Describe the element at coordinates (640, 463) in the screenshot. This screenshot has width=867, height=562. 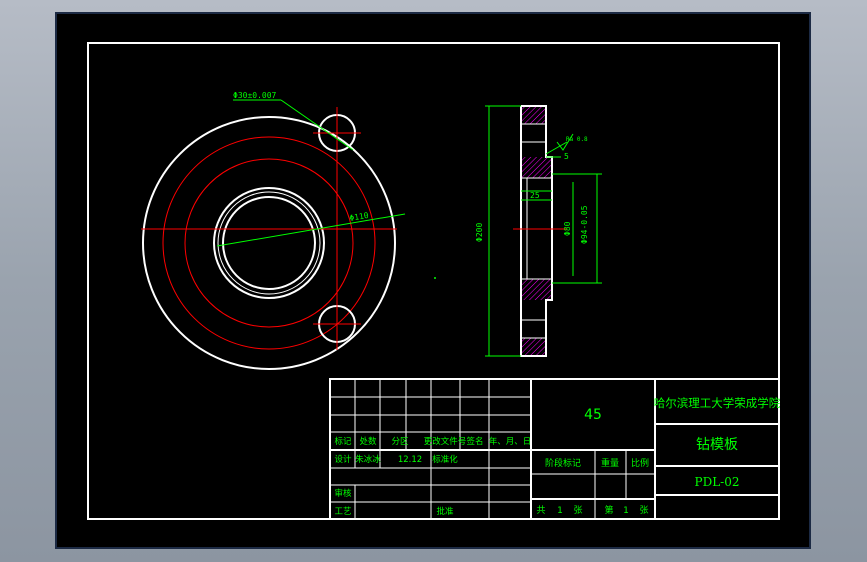
I see `scale-label: 比例` at that location.